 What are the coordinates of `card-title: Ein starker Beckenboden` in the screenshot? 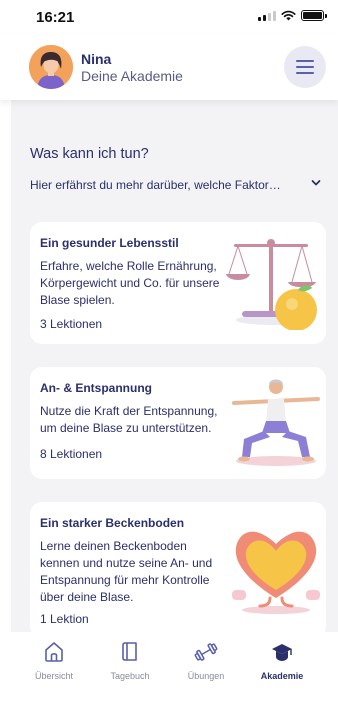 It's located at (112, 523).